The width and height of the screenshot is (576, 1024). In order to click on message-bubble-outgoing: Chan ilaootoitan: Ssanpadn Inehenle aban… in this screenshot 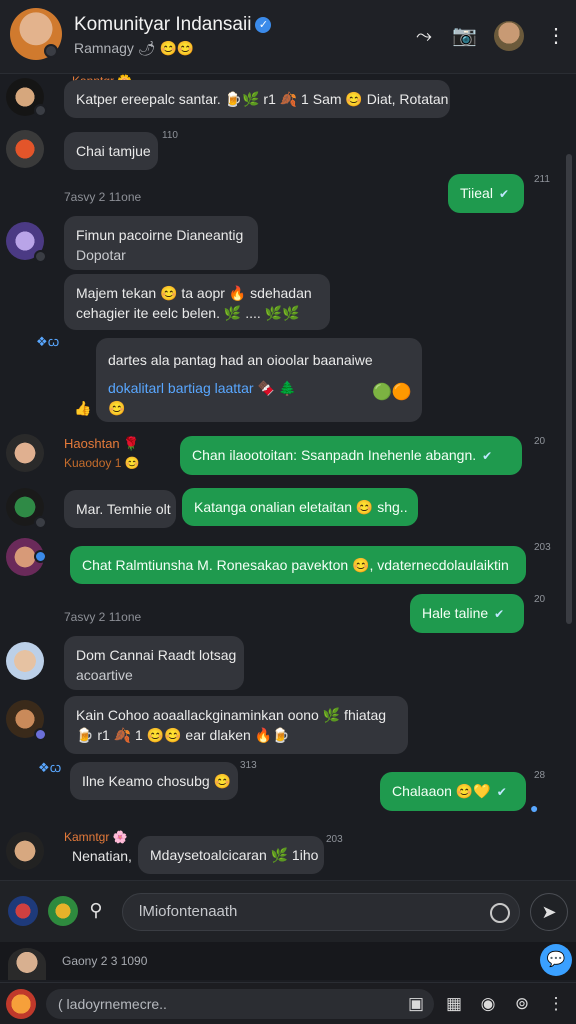, I will do `click(351, 455)`.